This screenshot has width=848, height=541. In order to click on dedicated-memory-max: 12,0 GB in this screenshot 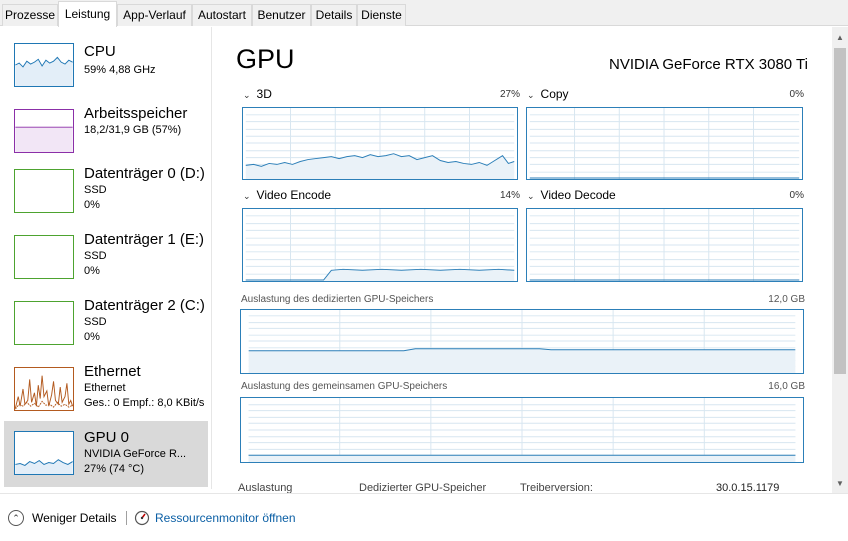, I will do `click(786, 299)`.